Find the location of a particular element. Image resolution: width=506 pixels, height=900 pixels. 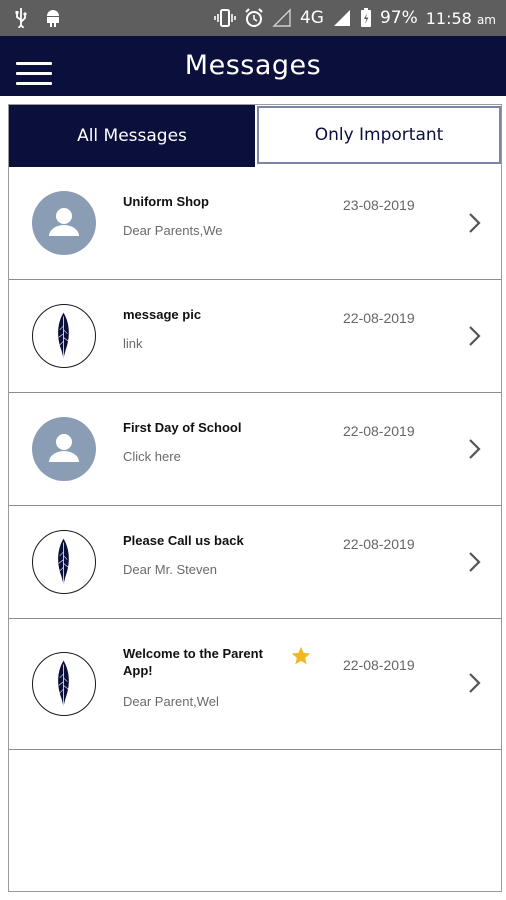

battery-icon is located at coordinates (365, 17).